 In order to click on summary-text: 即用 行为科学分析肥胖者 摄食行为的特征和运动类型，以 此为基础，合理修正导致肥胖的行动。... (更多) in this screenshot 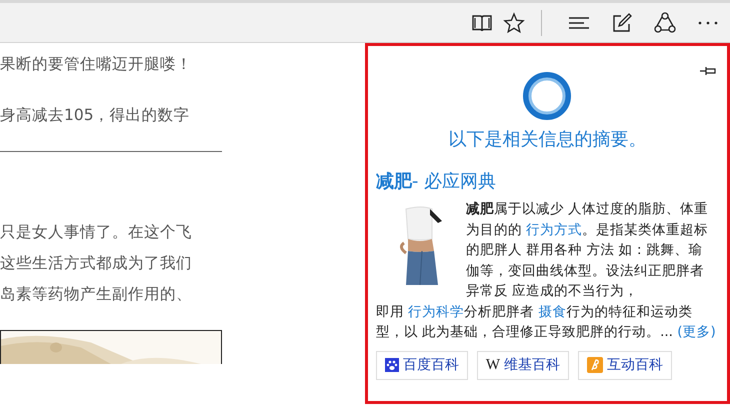, I will do `click(546, 322)`.